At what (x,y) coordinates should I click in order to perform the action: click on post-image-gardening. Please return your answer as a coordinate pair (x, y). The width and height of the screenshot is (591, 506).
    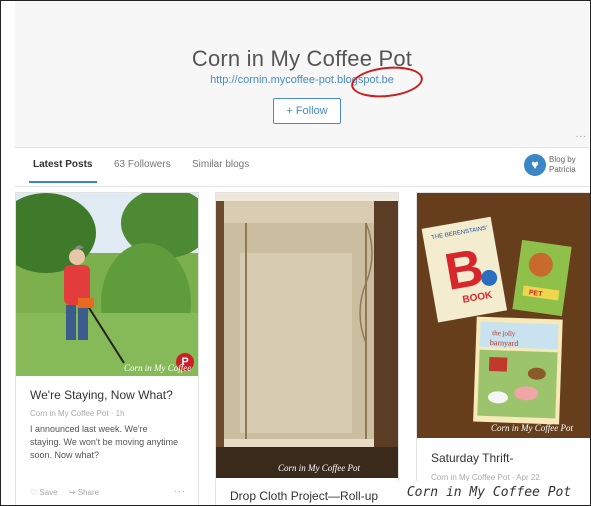
    Looking at the image, I should click on (107, 284).